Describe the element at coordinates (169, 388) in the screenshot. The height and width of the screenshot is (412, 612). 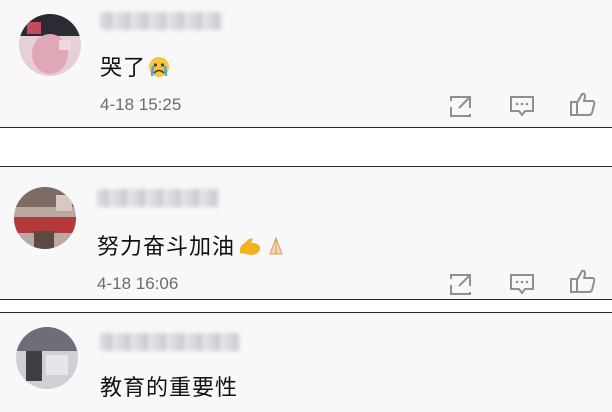
I see `comment-text: 教育的重要性` at that location.